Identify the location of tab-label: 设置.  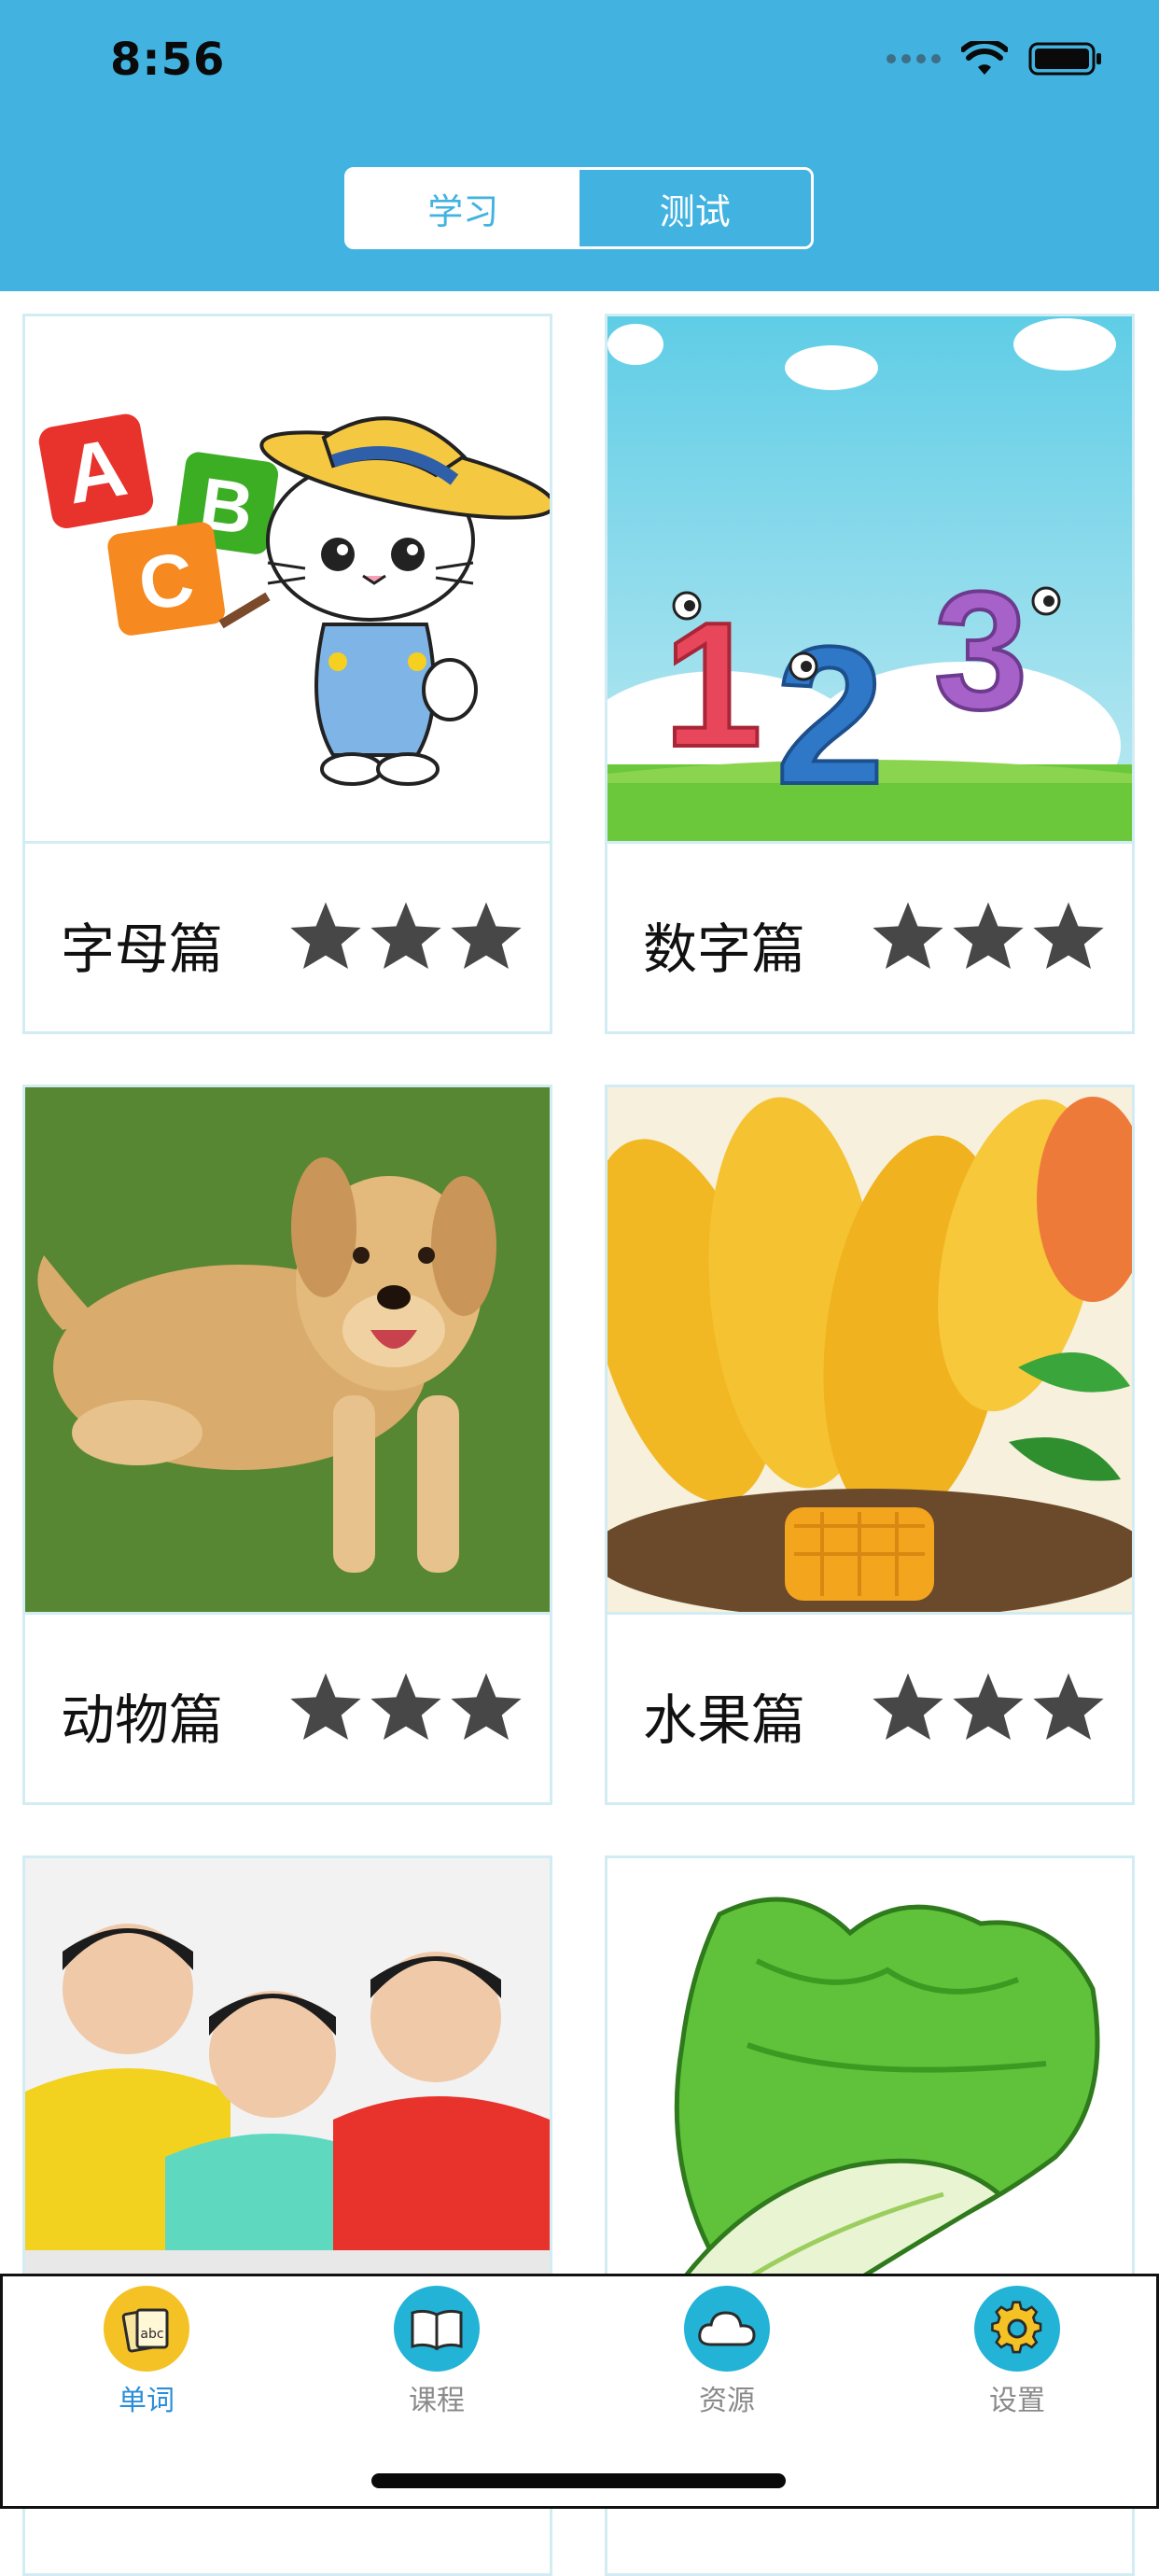
(1017, 2401).